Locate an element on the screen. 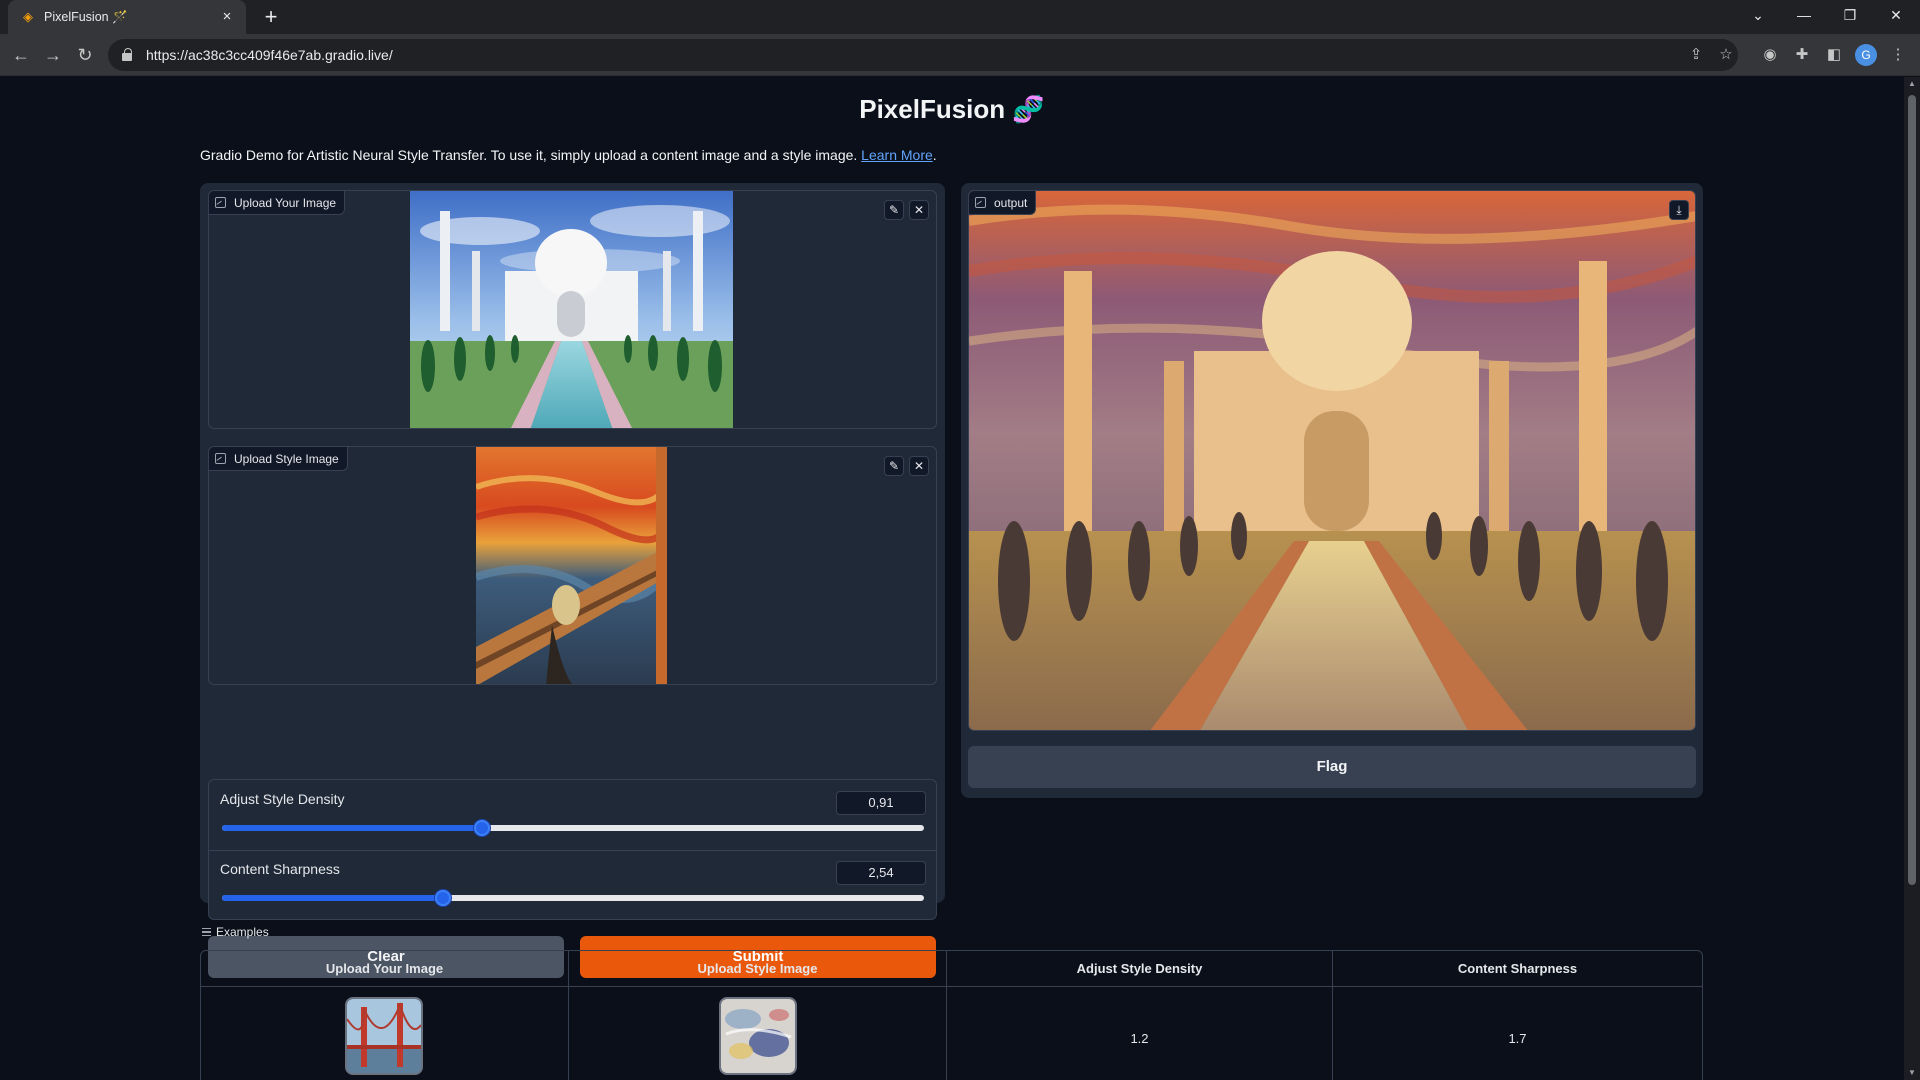  browser-tab-bar: ◈ PixelFusion 🪄 × + ⌄ — ❐ ✕ is located at coordinates (960, 17).